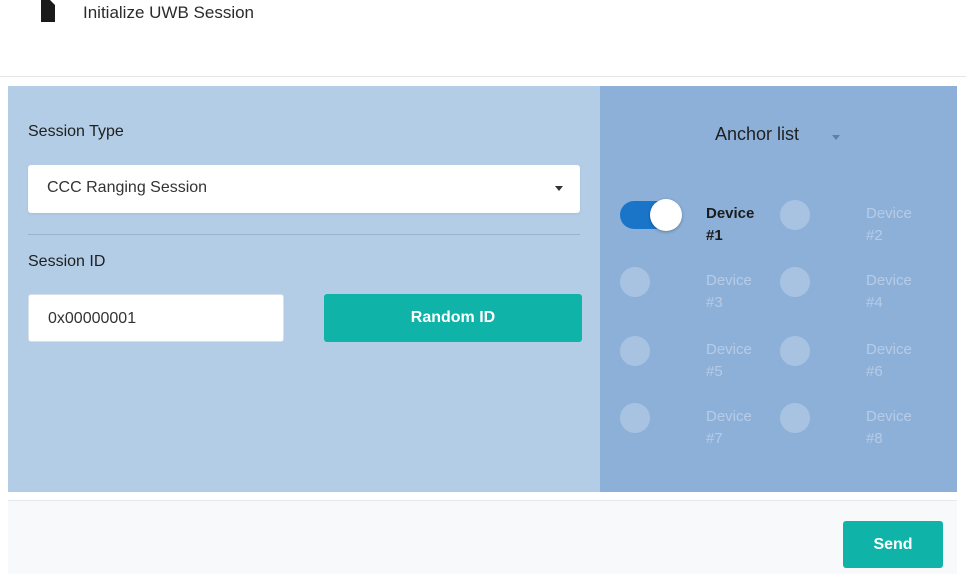 This screenshot has height=574, width=966. What do you see at coordinates (889, 361) in the screenshot?
I see `device-6-label: Device #6` at bounding box center [889, 361].